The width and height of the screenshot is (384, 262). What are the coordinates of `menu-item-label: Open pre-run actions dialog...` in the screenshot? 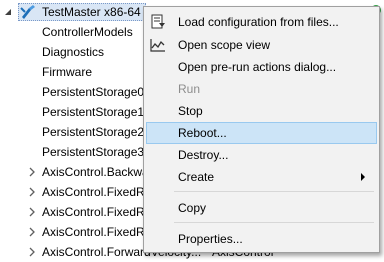 It's located at (257, 67).